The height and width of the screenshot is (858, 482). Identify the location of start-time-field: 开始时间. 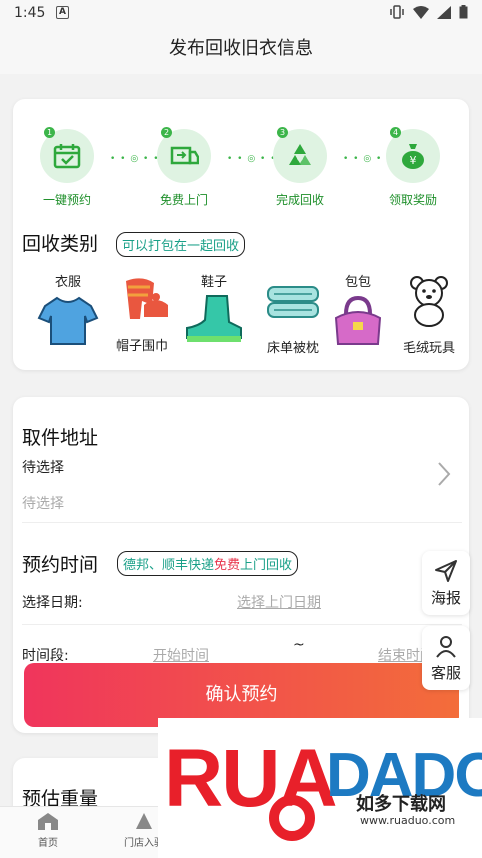
(181, 655).